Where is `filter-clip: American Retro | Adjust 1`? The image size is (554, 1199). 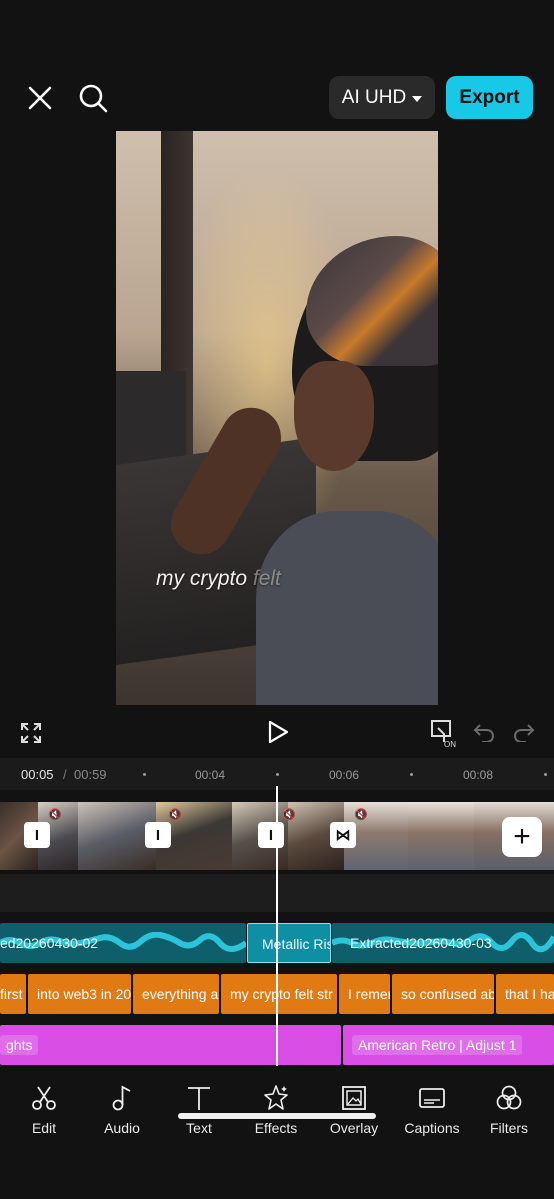 filter-clip: American Retro | Adjust 1 is located at coordinates (448, 1045).